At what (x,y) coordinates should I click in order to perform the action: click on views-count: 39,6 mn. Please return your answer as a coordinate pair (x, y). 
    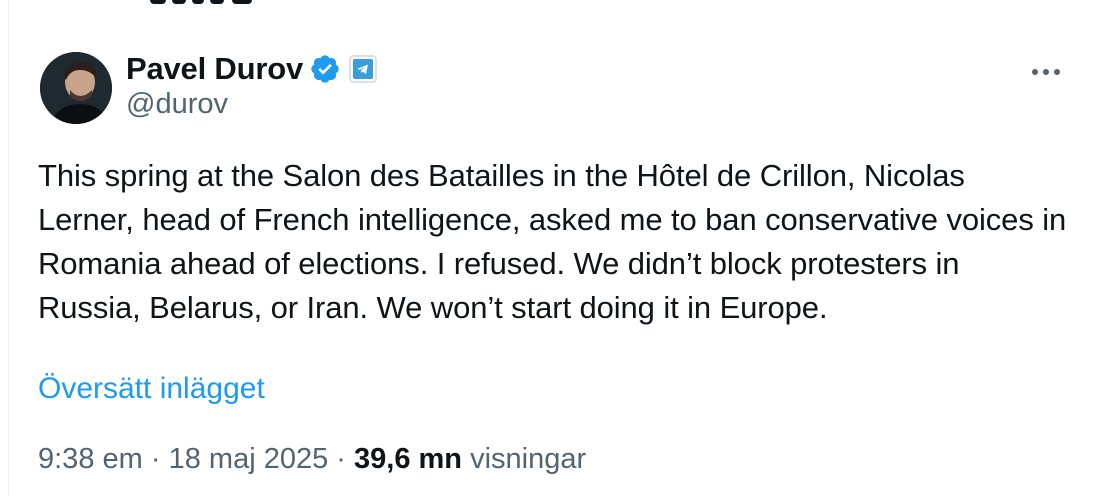
    Looking at the image, I should click on (408, 459).